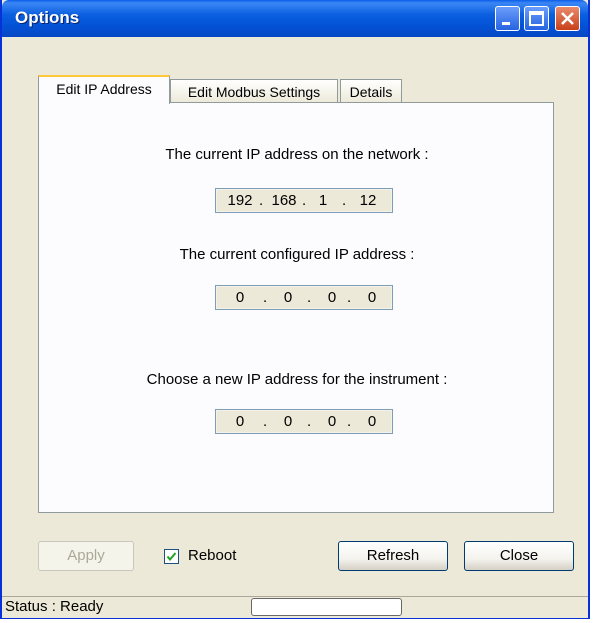 The width and height of the screenshot is (598, 623). What do you see at coordinates (284, 200) in the screenshot?
I see `ip-octet: 168` at bounding box center [284, 200].